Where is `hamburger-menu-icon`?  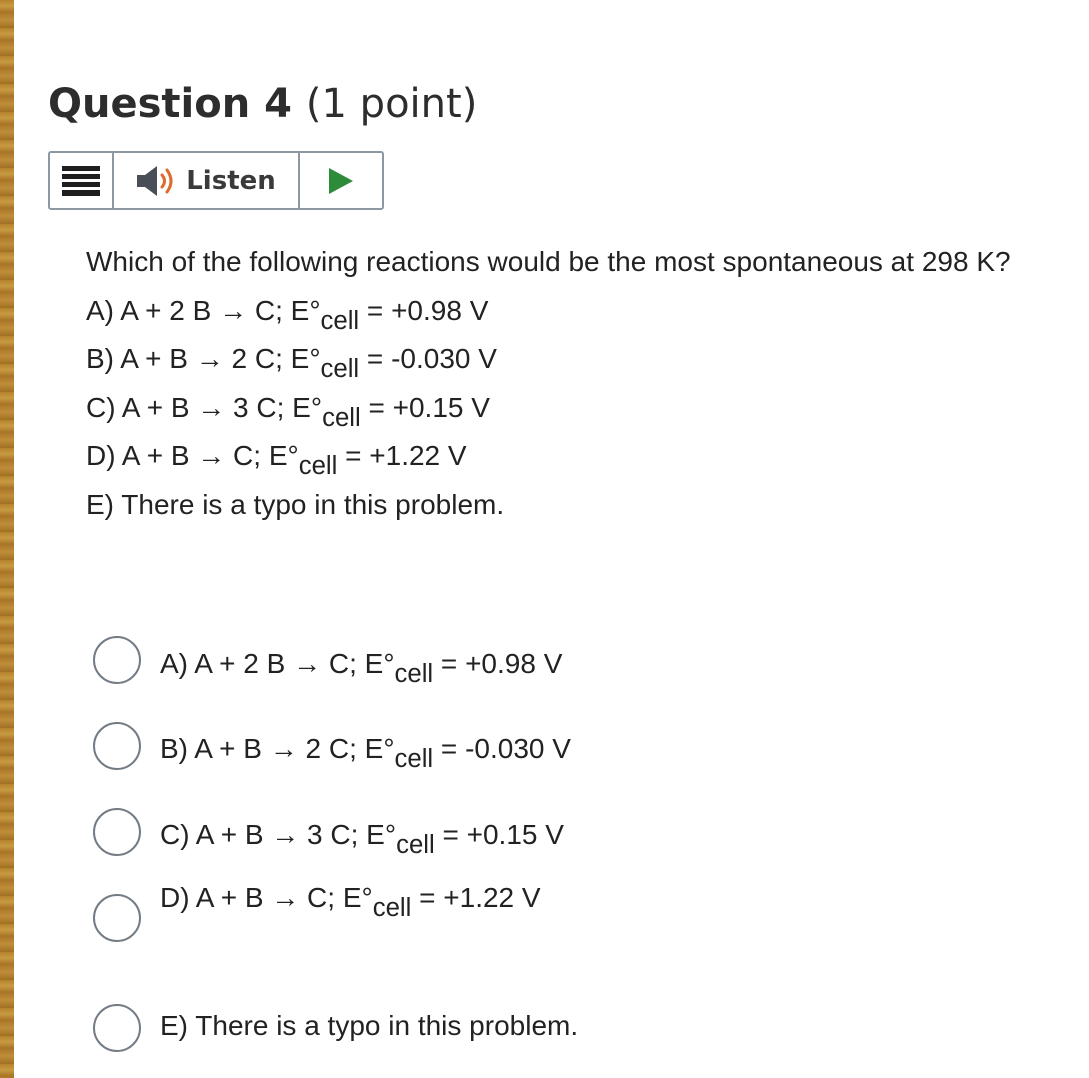
hamburger-menu-icon is located at coordinates (81, 180).